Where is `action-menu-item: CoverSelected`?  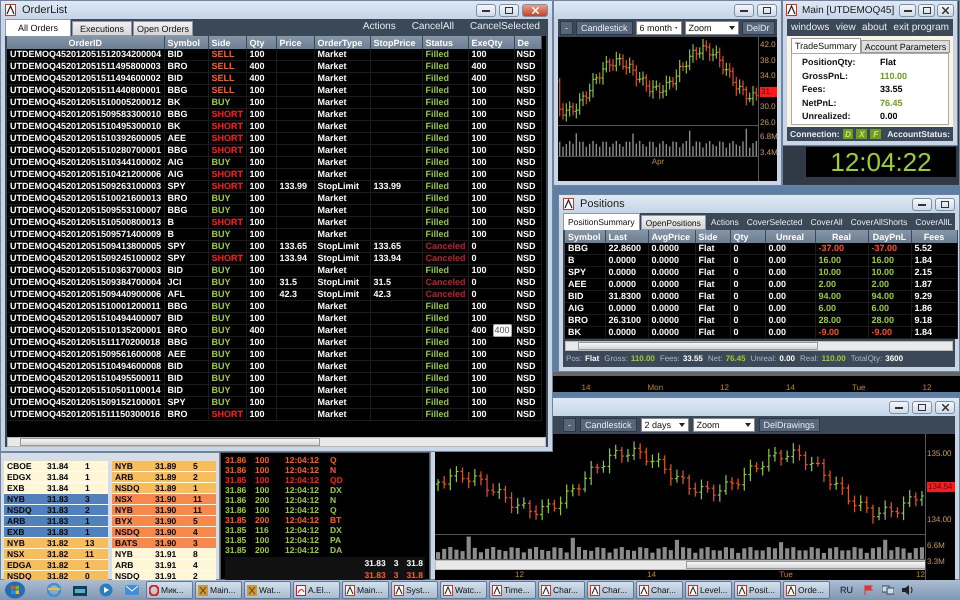 action-menu-item: CoverSelected is located at coordinates (774, 222).